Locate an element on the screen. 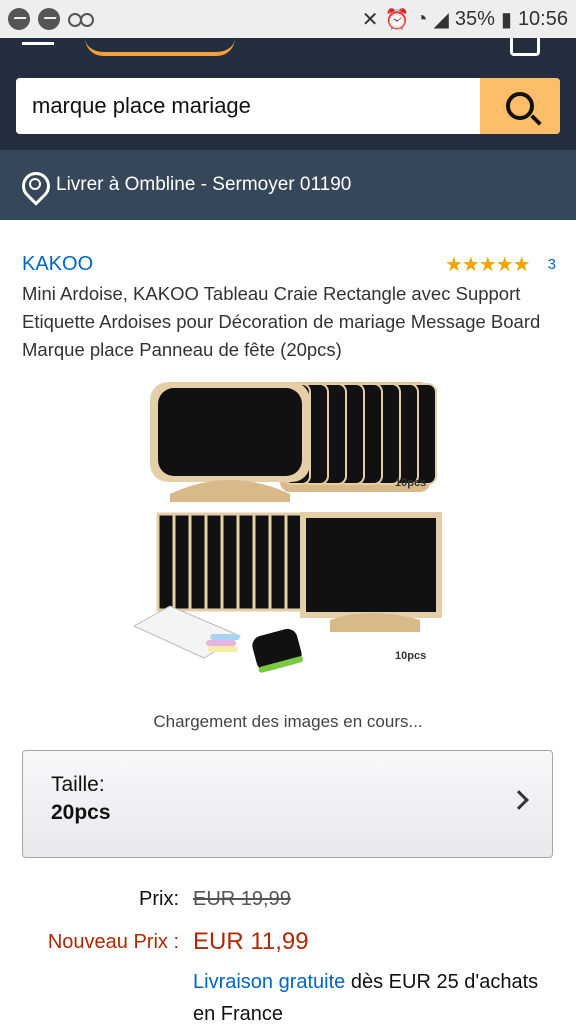 Image resolution: width=576 pixels, height=1024 pixels. app-header is located at coordinates (288, 94).